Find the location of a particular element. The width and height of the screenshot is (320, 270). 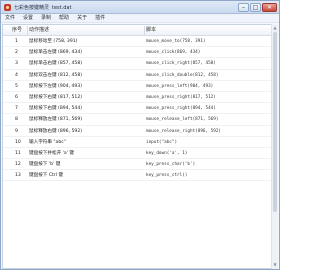

column-header-script: 脚本 is located at coordinates (151, 30).